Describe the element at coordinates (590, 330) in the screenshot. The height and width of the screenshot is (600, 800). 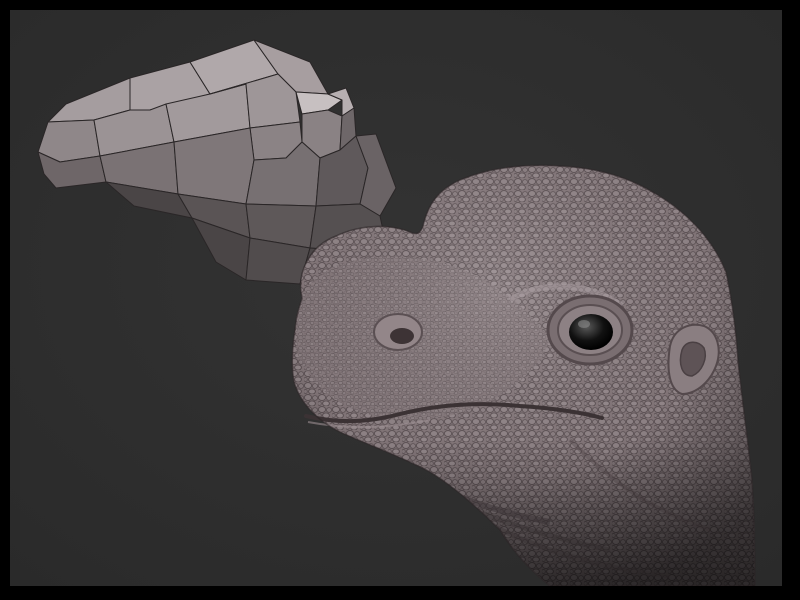
I see `eye` at that location.